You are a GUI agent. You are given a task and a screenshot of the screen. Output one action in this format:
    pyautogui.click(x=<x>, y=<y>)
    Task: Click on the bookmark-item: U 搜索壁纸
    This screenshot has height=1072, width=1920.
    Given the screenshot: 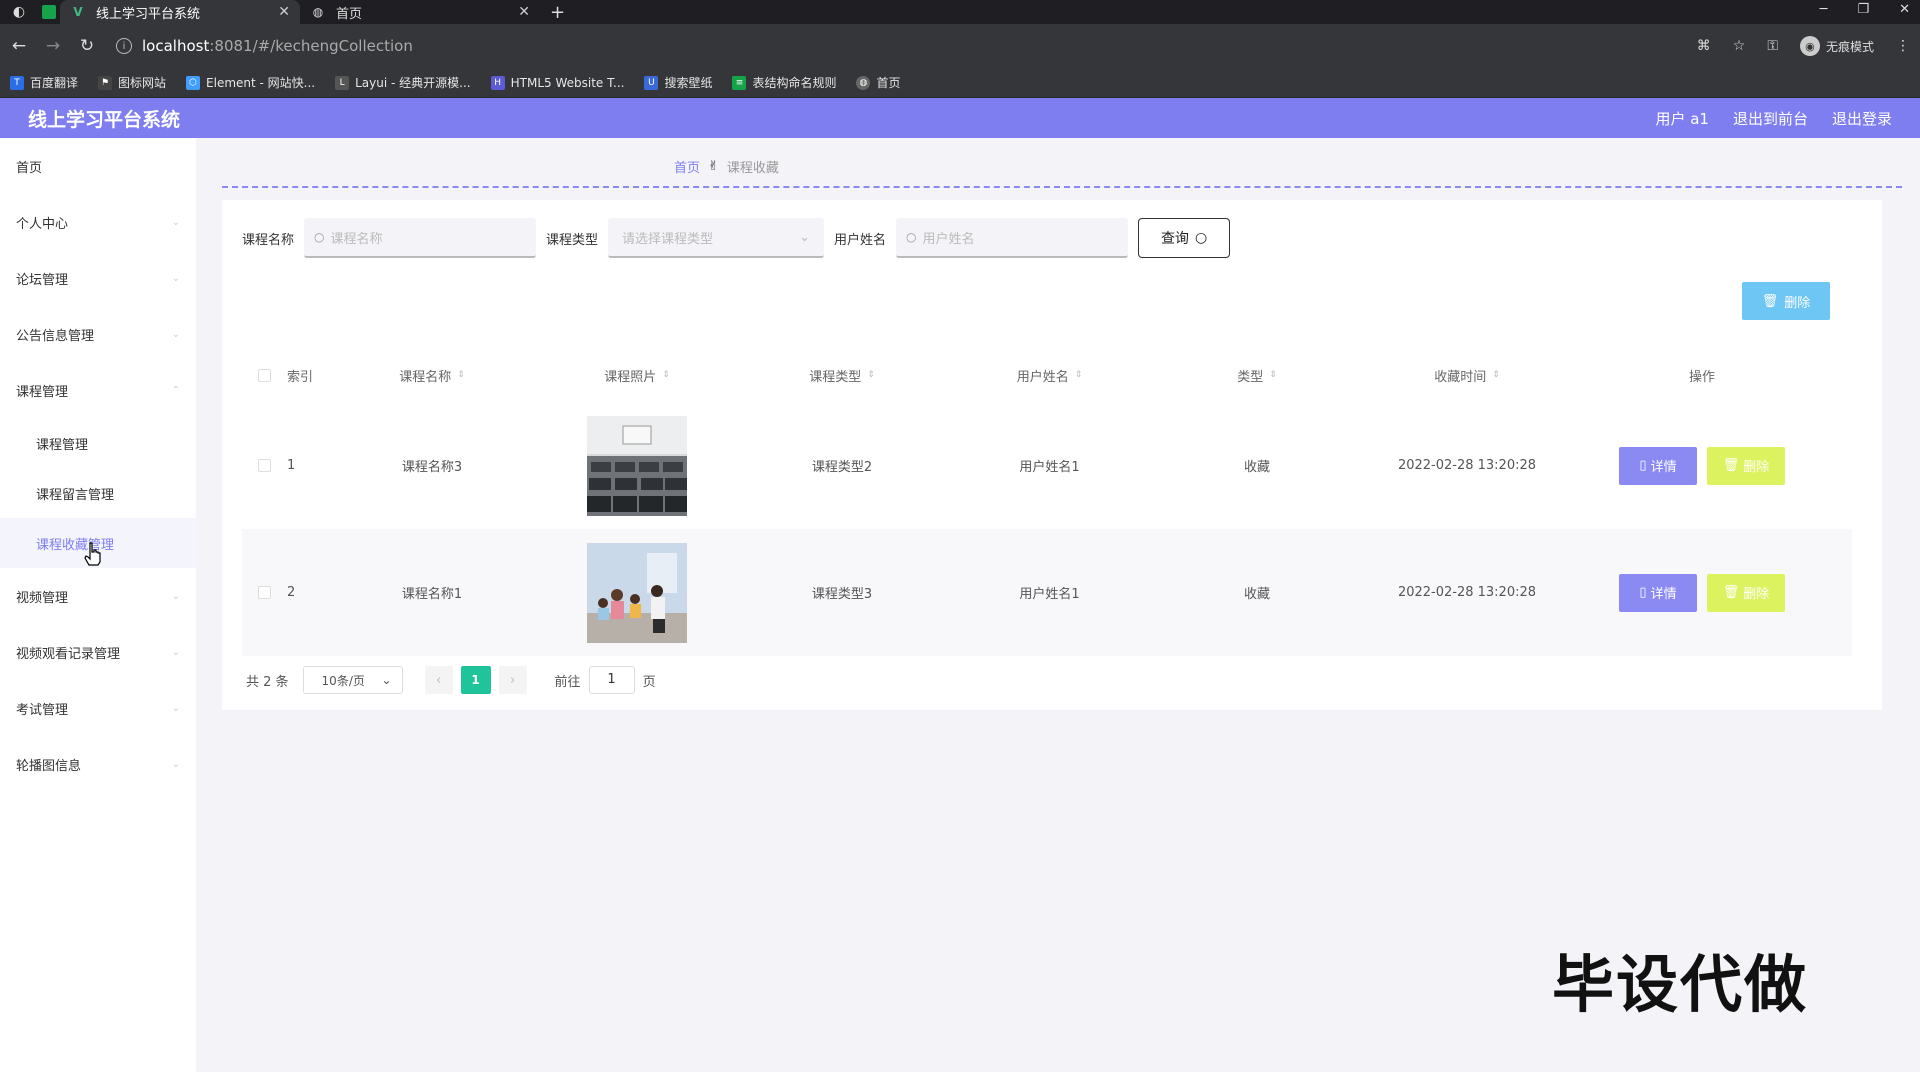 What is the action you would take?
    pyautogui.click(x=678, y=82)
    